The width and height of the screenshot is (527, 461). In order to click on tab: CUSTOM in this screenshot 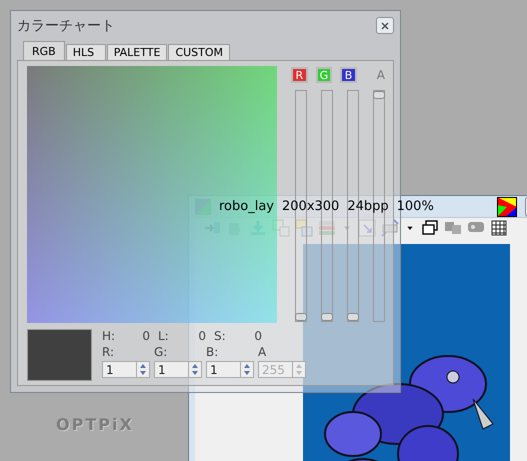, I will do `click(199, 52)`.